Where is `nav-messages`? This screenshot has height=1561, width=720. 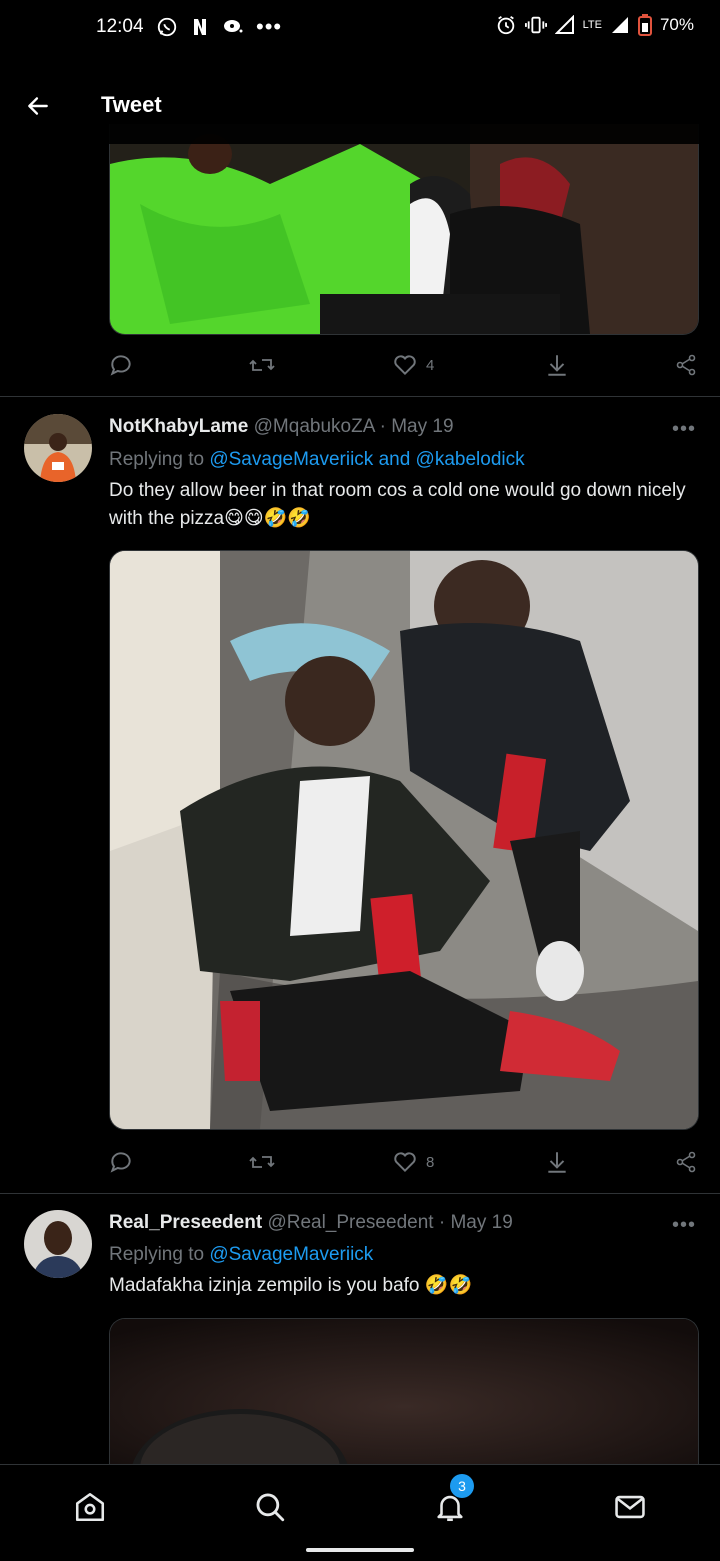 nav-messages is located at coordinates (630, 1507).